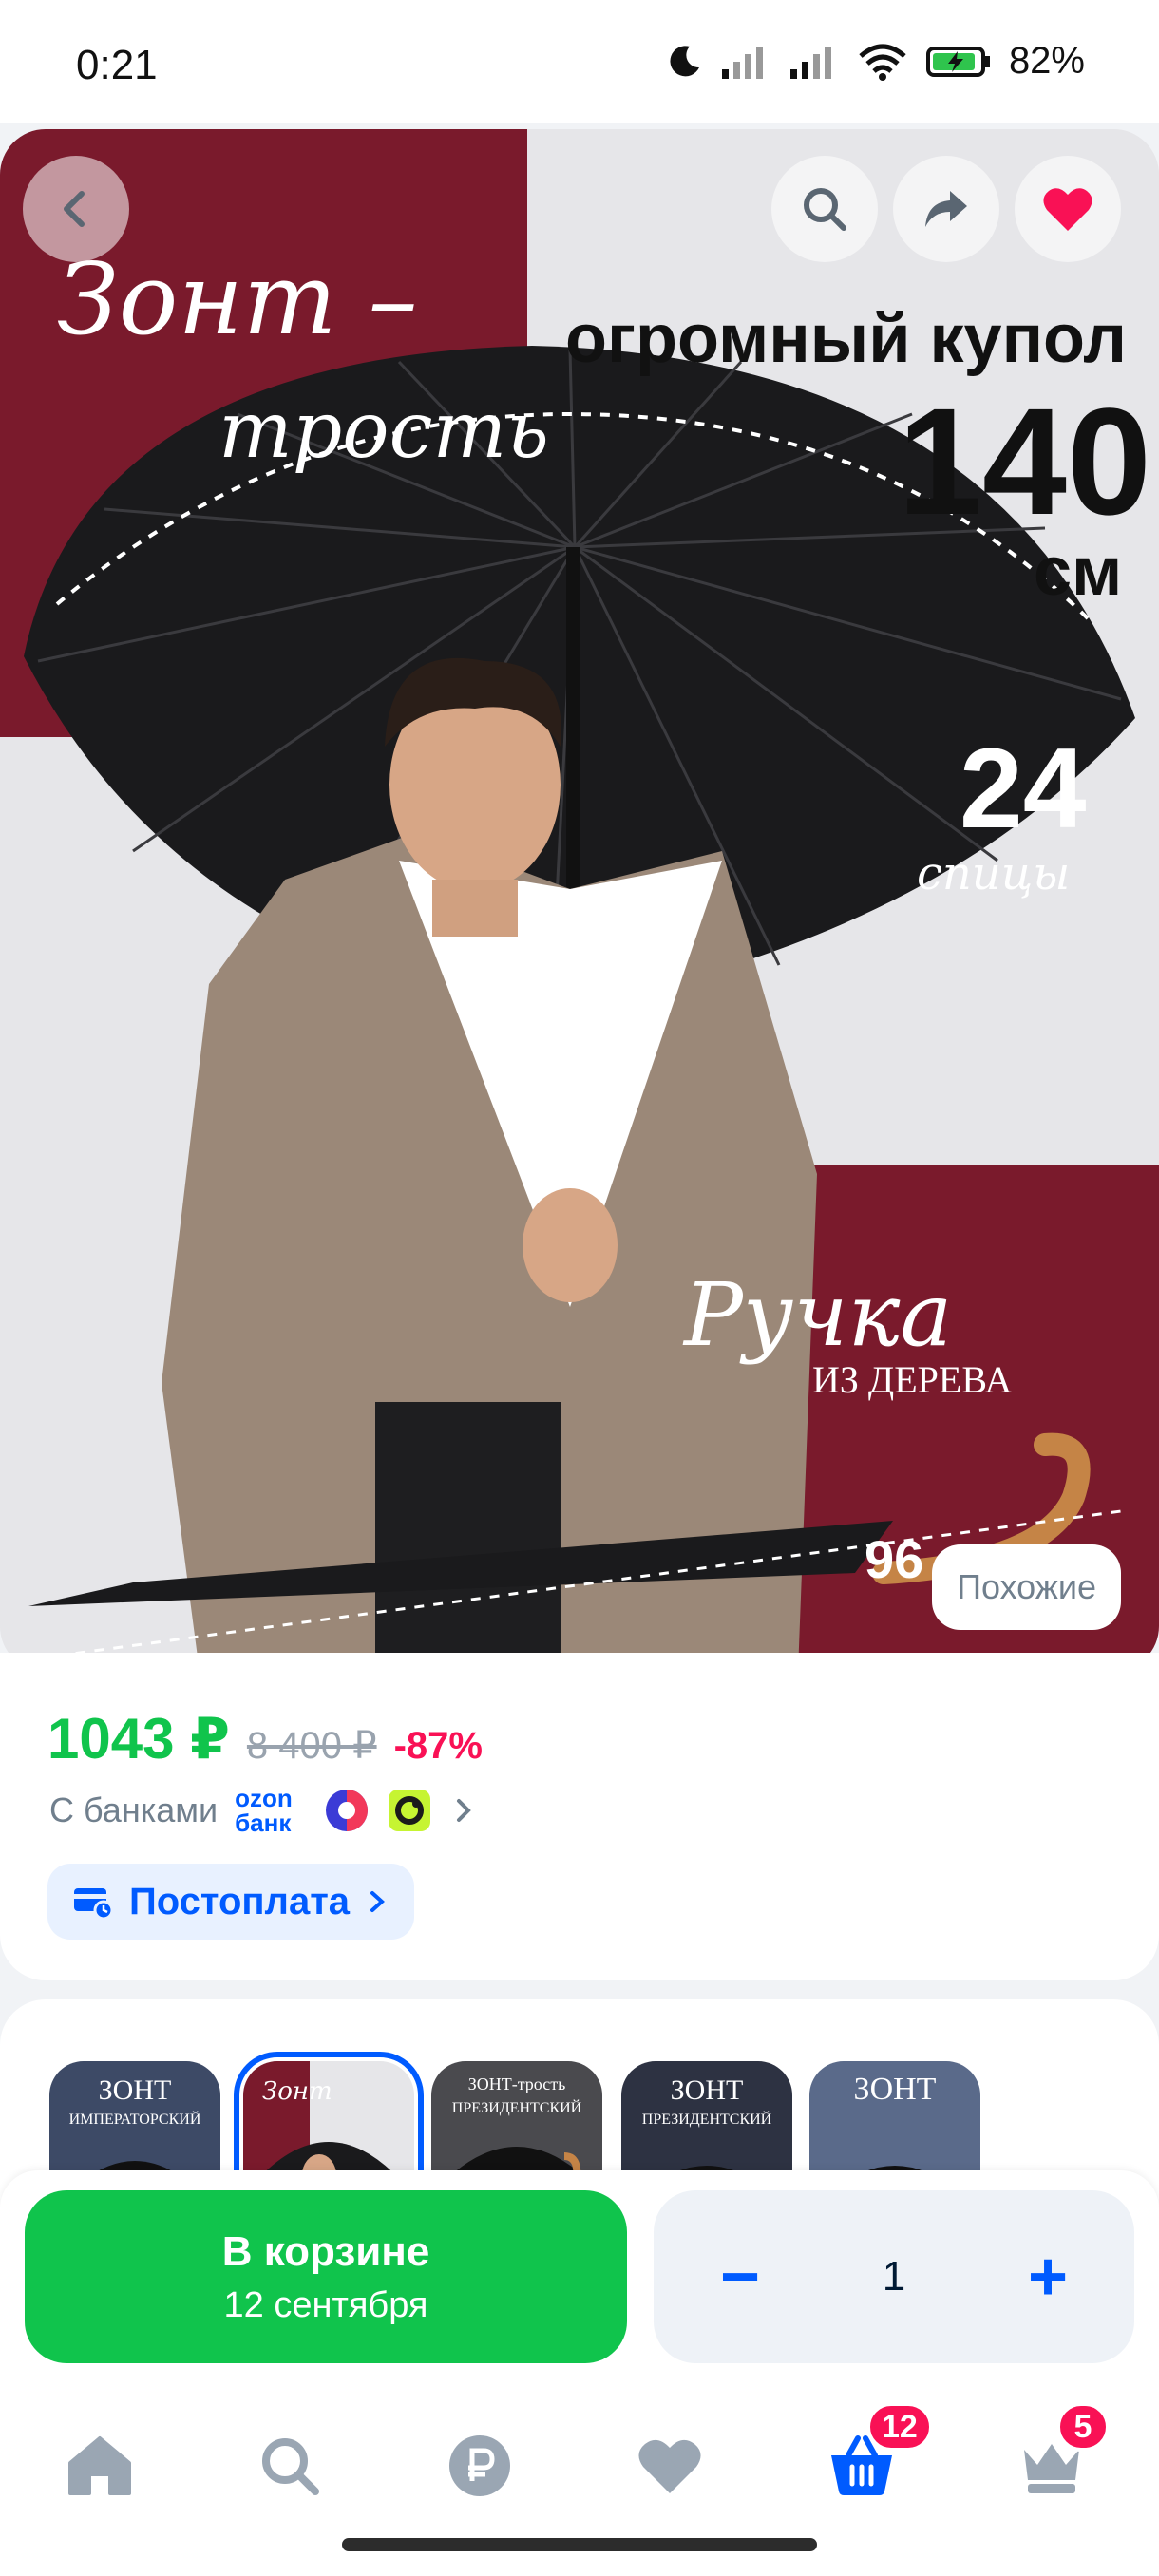 The image size is (1159, 2576). I want to click on bank-logo-icon, so click(347, 1810).